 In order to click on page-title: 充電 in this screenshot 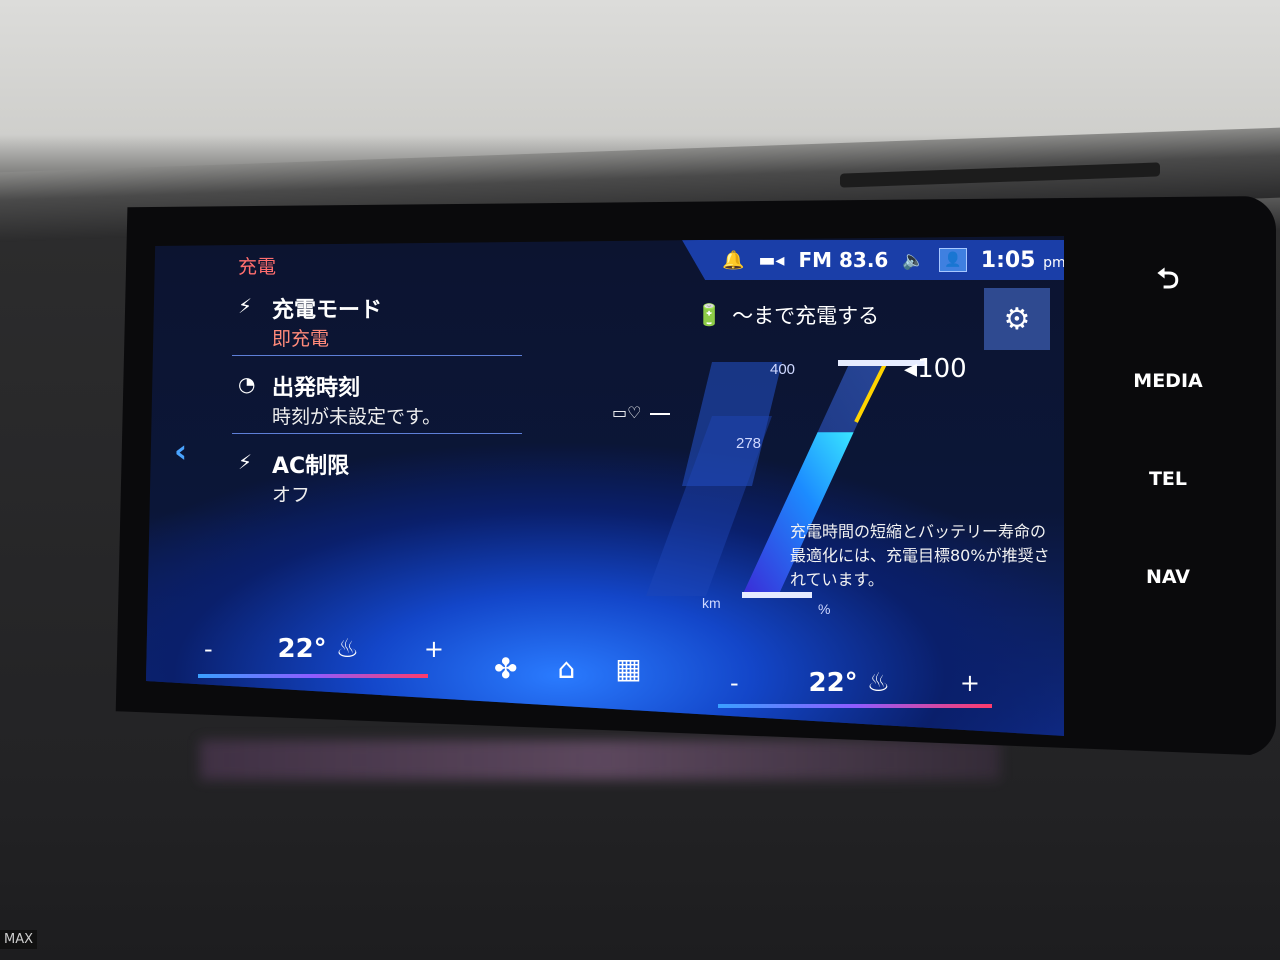, I will do `click(257, 267)`.